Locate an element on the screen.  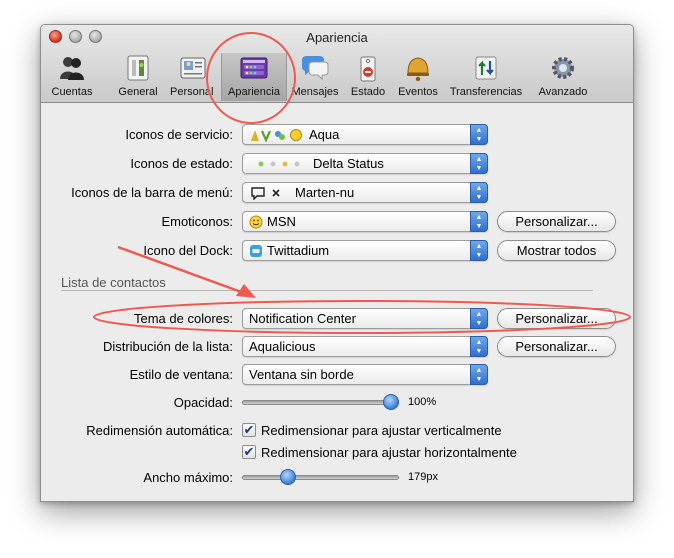
tab-label: Personal is located at coordinates (192, 92).